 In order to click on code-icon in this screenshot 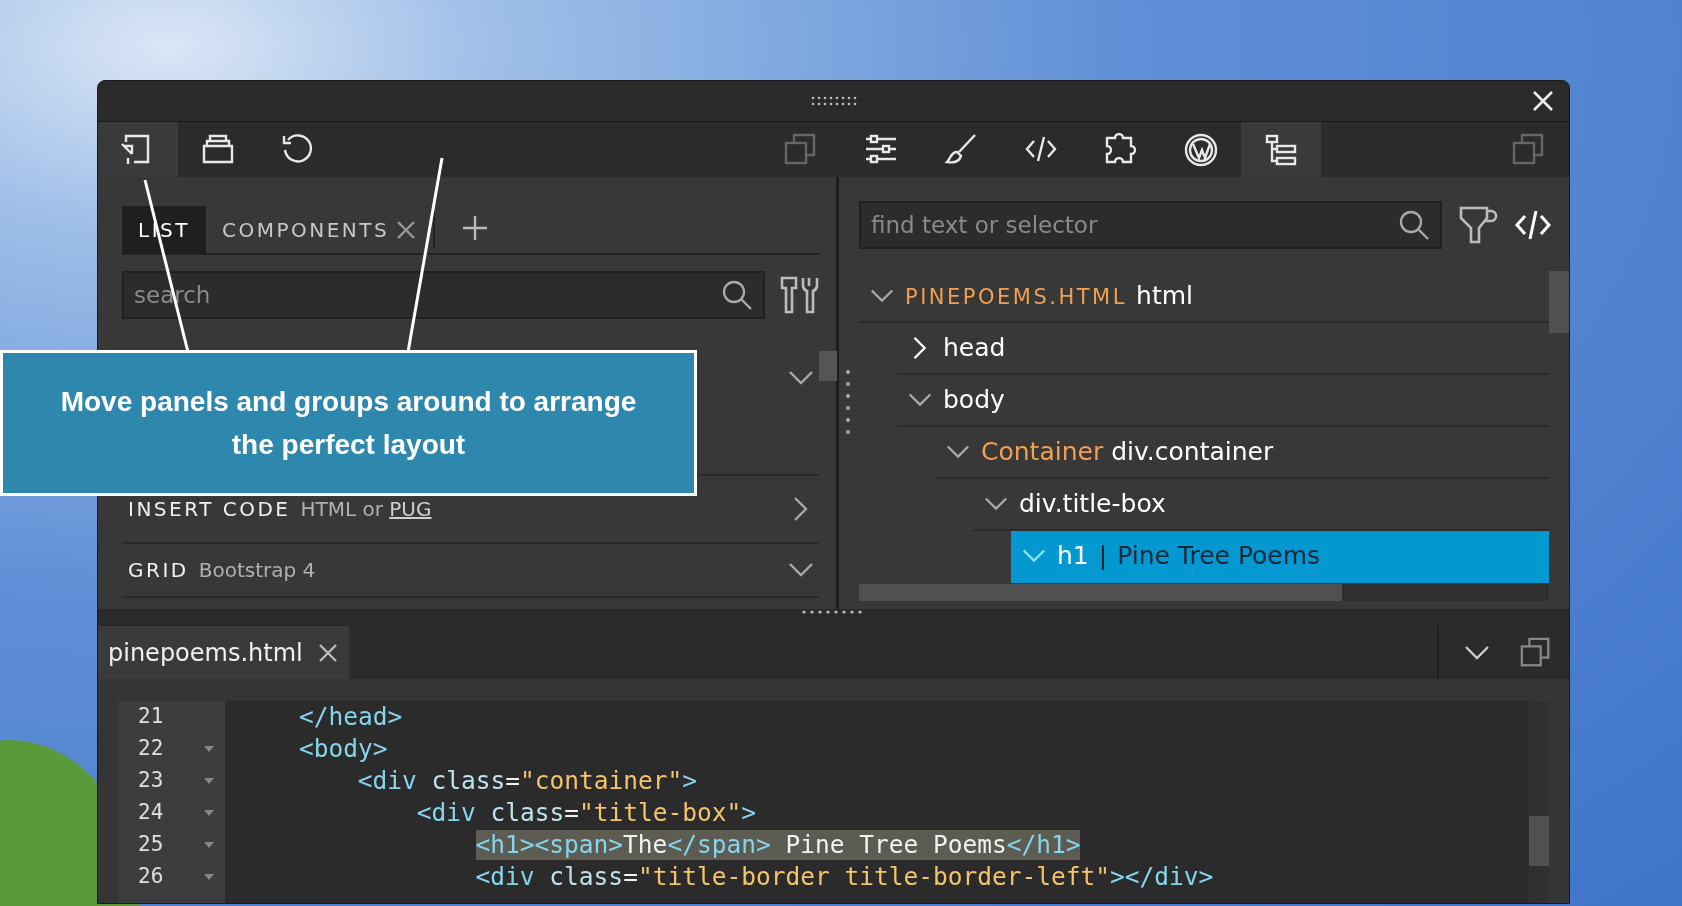, I will do `click(1533, 225)`.